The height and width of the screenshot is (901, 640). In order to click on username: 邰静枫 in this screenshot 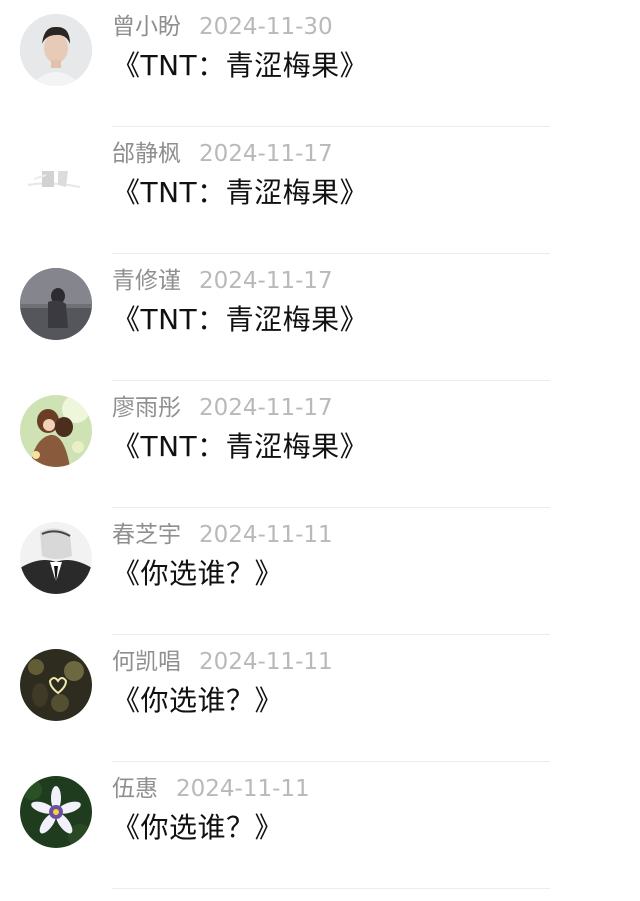, I will do `click(146, 154)`.